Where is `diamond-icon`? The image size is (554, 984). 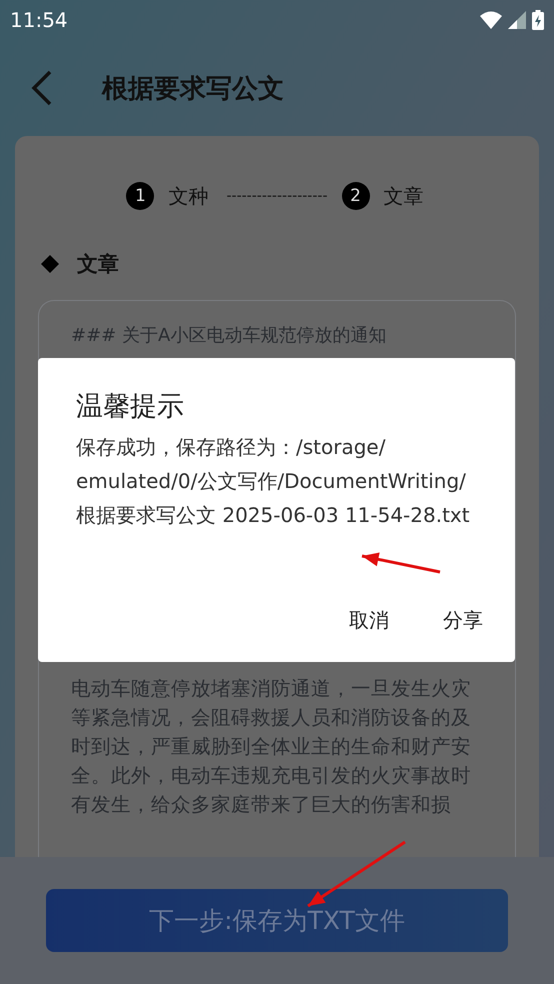
diamond-icon is located at coordinates (50, 264).